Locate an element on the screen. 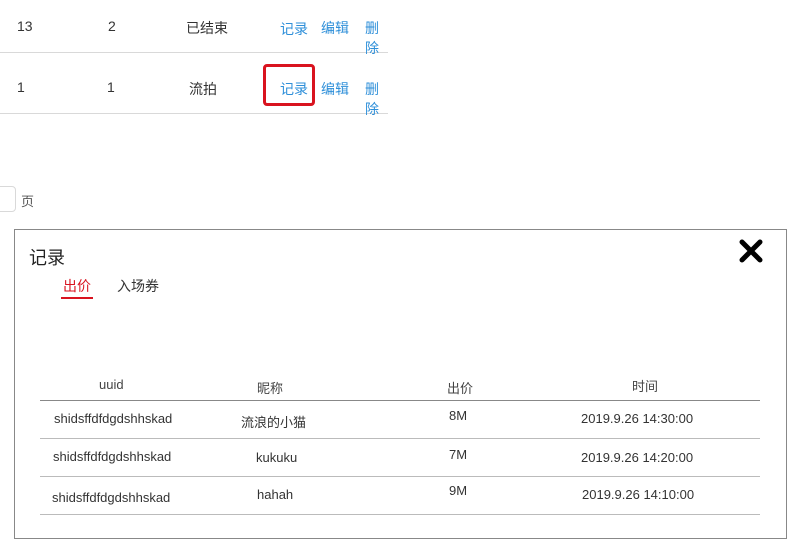 The width and height of the screenshot is (795, 539). cell-time: 2019.9.26 14:10:00 is located at coordinates (638, 494).